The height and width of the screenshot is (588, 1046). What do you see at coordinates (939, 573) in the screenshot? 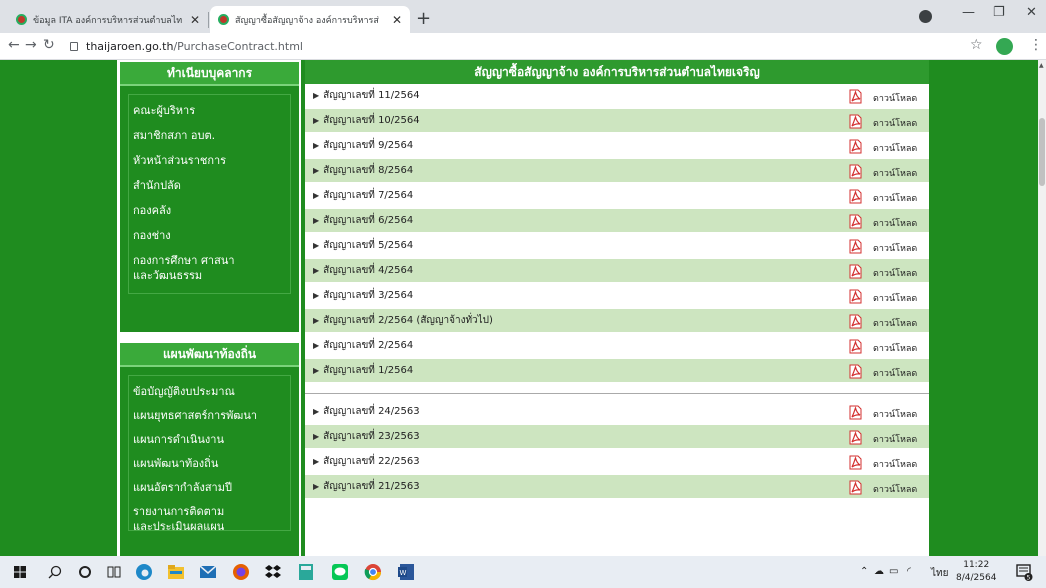
I see `input-language: ไทย` at bounding box center [939, 573].